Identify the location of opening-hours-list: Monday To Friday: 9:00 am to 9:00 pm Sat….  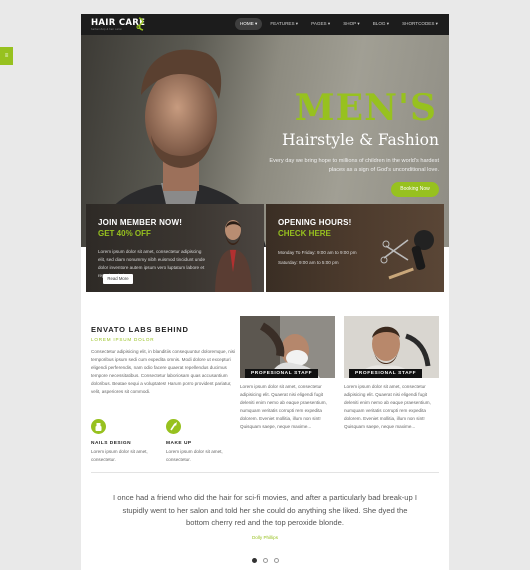
(317, 258).